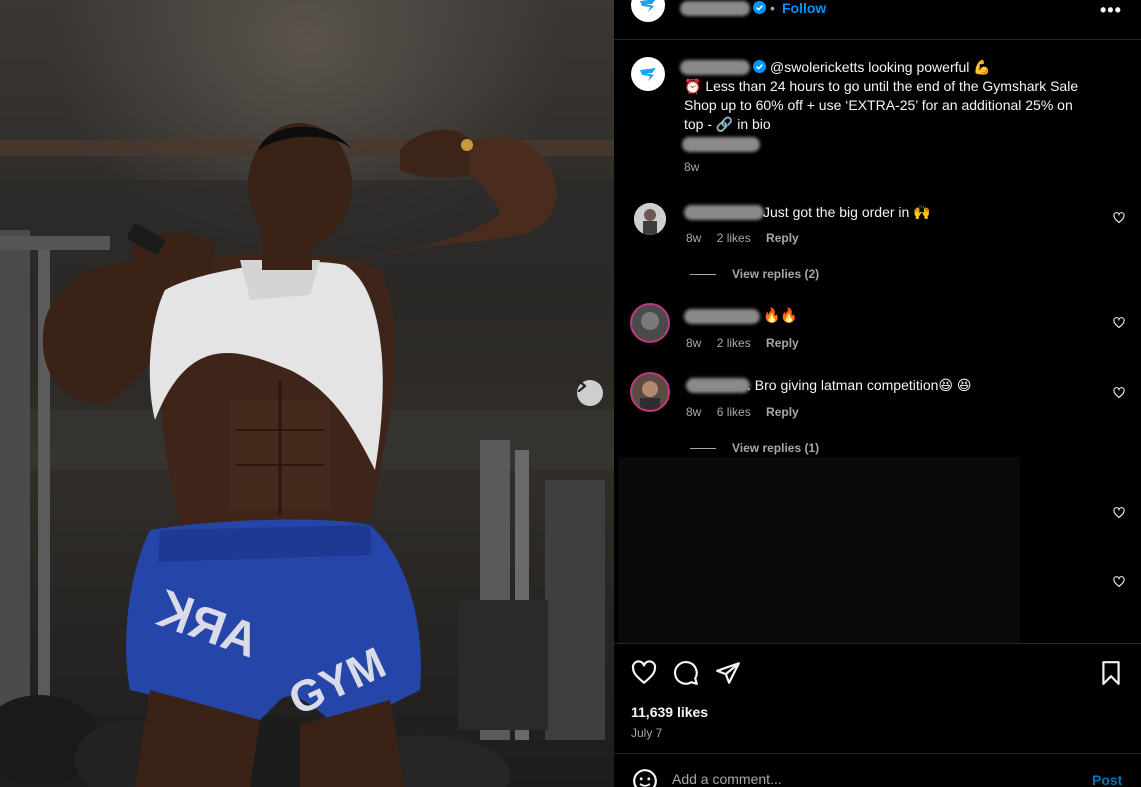 The height and width of the screenshot is (787, 1141). What do you see at coordinates (721, 144) in the screenshot?
I see `caption-tag-redacted` at bounding box center [721, 144].